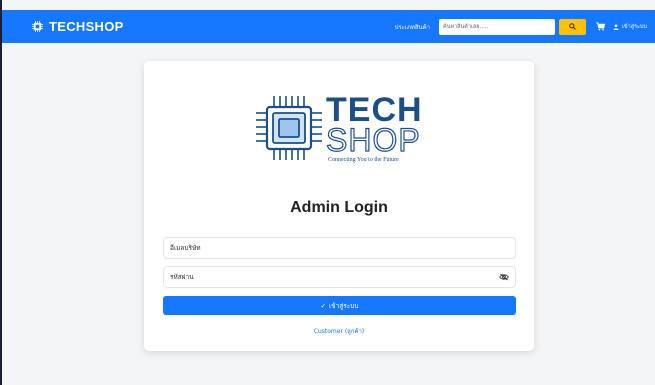 Image resolution: width=655 pixels, height=385 pixels. I want to click on search-icon, so click(572, 26).